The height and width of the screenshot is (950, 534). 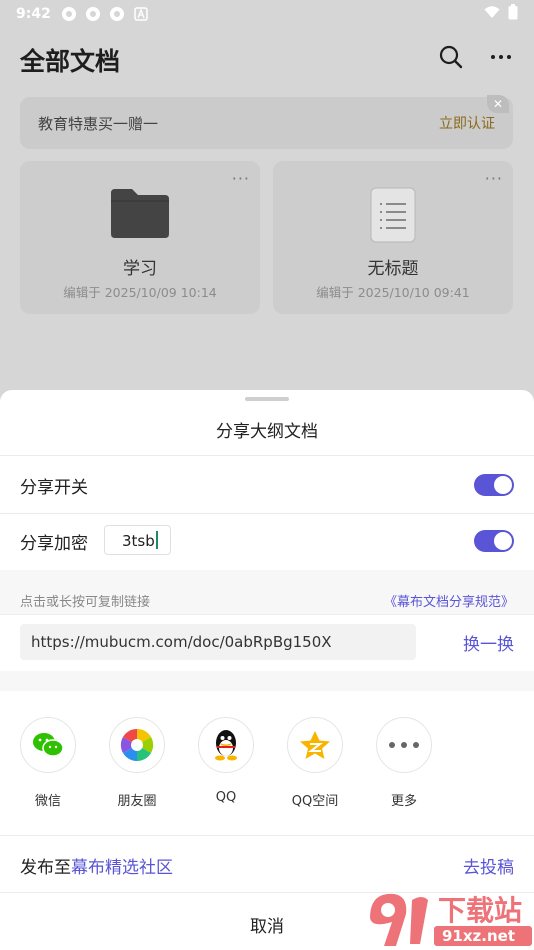 I want to click on sheet-drag-handle, so click(x=267, y=399).